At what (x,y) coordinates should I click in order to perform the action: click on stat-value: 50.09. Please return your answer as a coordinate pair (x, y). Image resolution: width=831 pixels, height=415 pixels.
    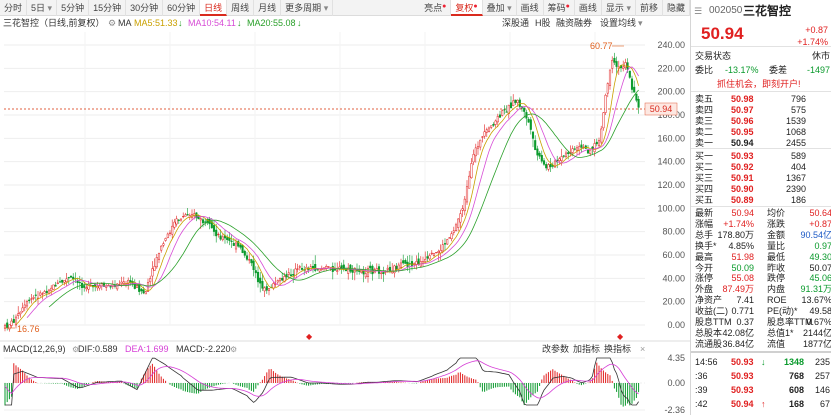
    Looking at the image, I should click on (742, 267).